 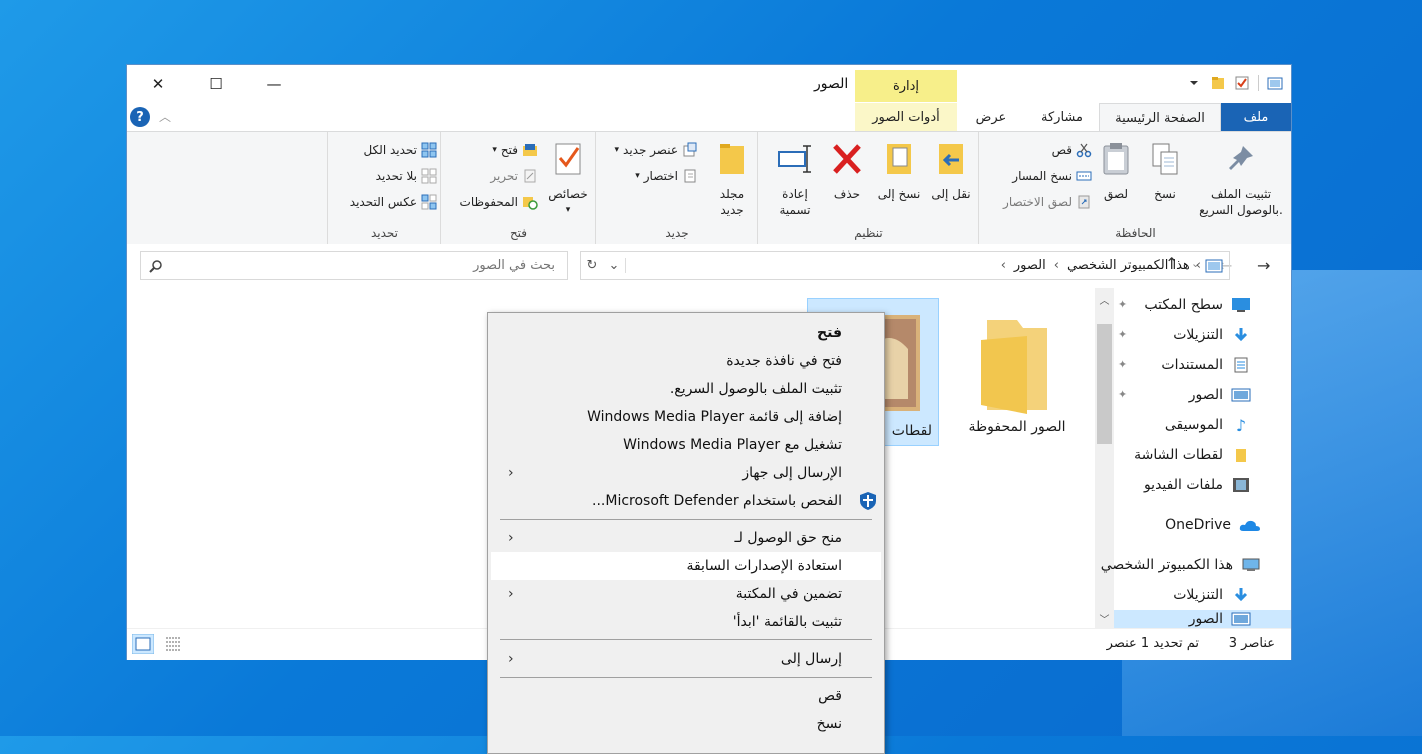 What do you see at coordinates (530, 203) in the screenshot?
I see `history-icon` at bounding box center [530, 203].